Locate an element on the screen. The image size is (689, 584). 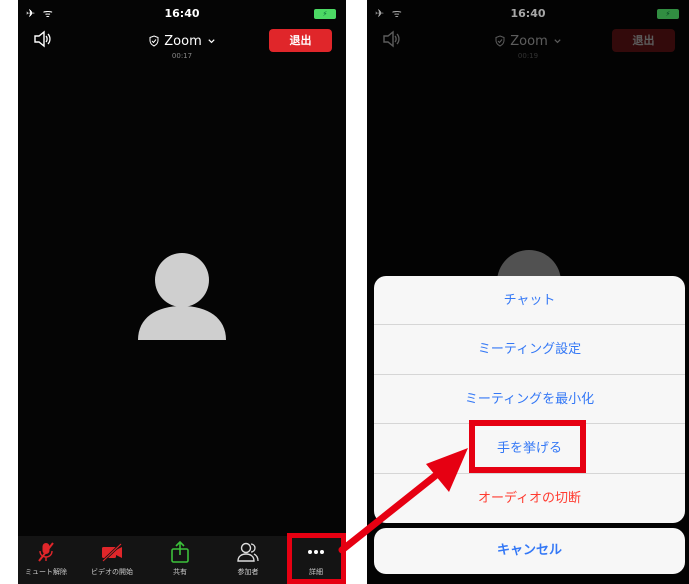
leave-button: 退出 is located at coordinates (300, 40).